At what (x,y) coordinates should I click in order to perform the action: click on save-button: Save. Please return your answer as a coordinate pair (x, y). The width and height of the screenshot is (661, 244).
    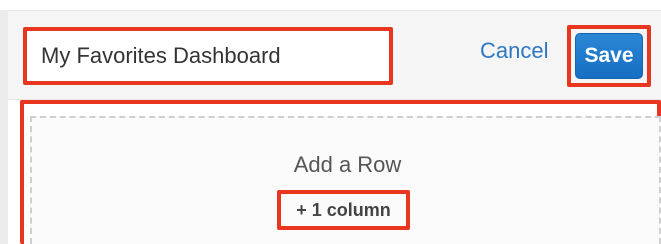
    Looking at the image, I should click on (609, 56).